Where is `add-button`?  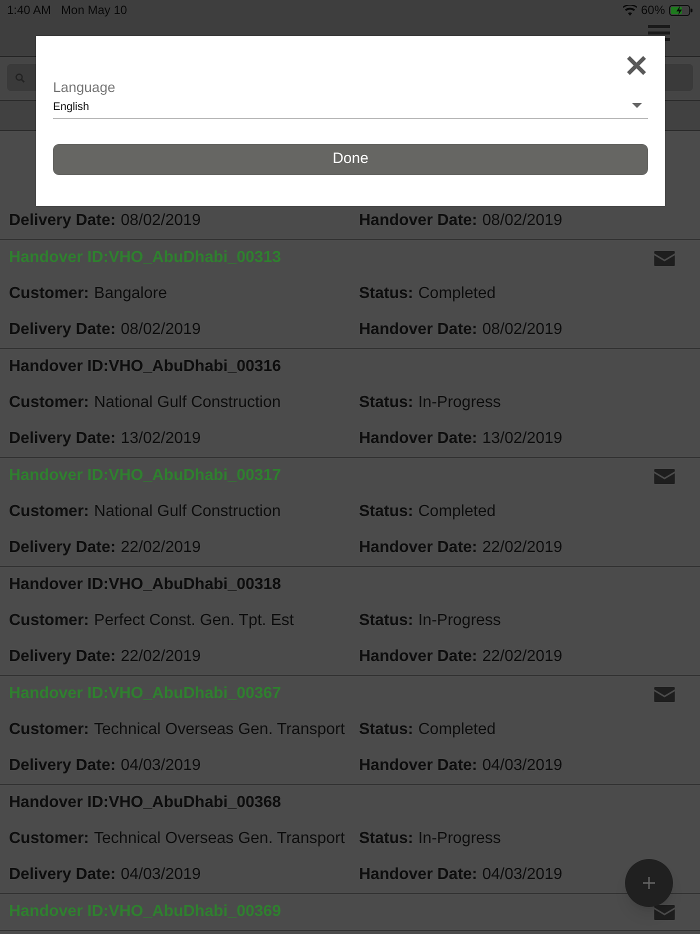 add-button is located at coordinates (649, 883).